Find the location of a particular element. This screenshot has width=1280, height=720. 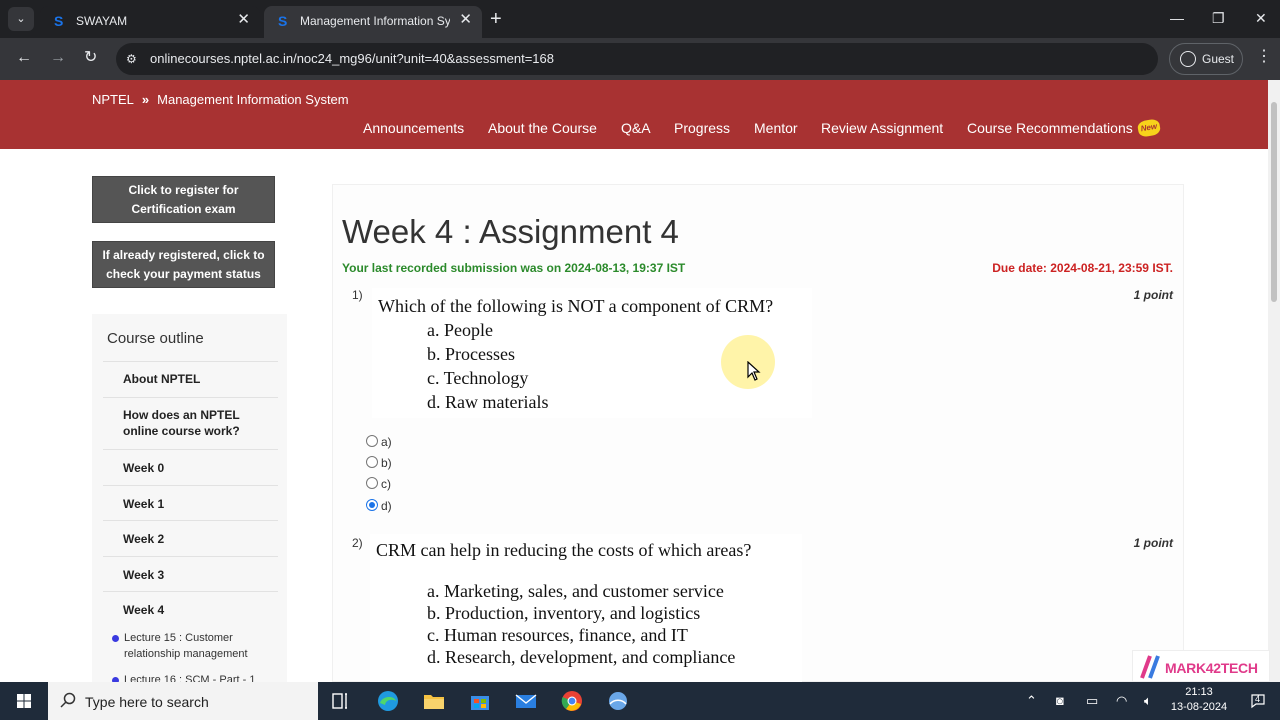

nav-mentor: Mentor is located at coordinates (776, 128).